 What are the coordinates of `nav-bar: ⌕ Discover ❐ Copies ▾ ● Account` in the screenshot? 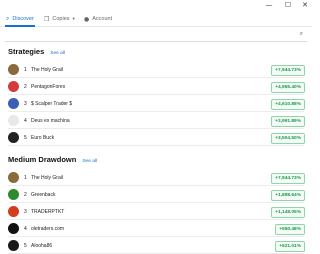 It's located at (156, 19).